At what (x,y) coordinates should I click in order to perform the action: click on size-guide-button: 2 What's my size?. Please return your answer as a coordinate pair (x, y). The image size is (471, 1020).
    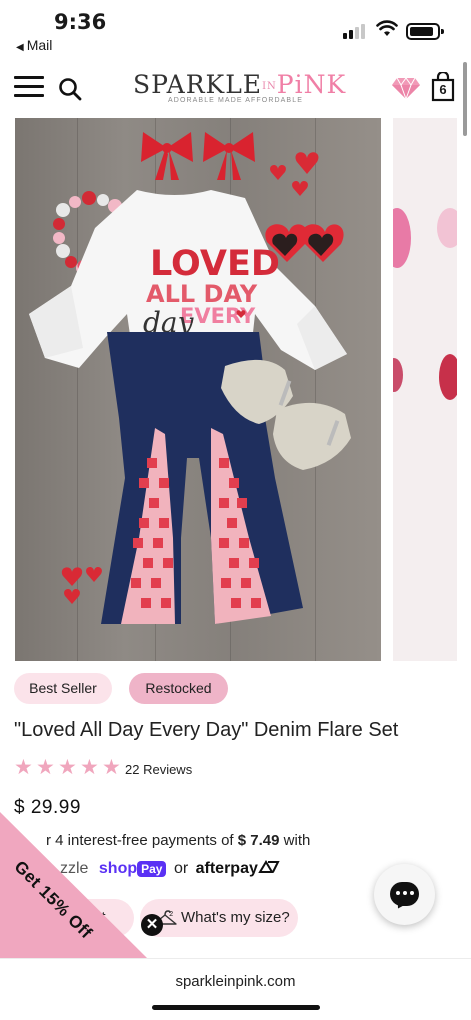
    Looking at the image, I should click on (219, 918).